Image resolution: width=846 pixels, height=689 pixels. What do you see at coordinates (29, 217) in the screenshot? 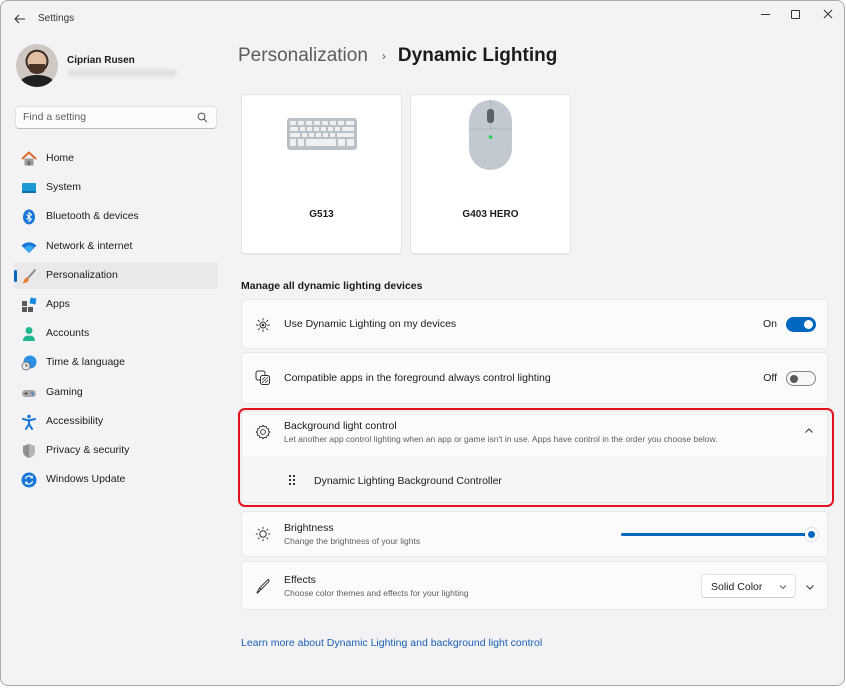
I see `bluetooth-icon` at bounding box center [29, 217].